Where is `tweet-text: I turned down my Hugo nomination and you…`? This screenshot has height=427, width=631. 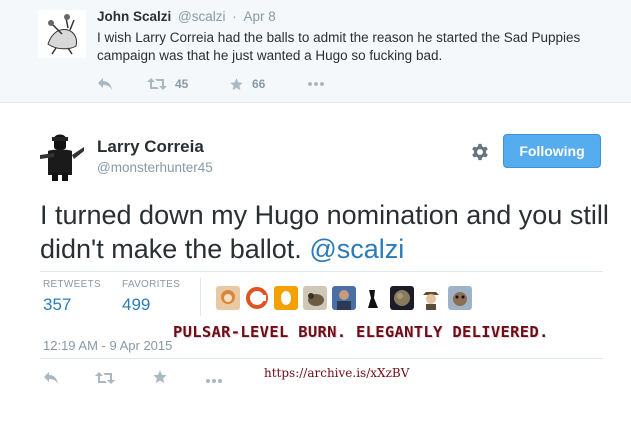 tweet-text: I turned down my Hugo nomination and you… is located at coordinates (325, 232).